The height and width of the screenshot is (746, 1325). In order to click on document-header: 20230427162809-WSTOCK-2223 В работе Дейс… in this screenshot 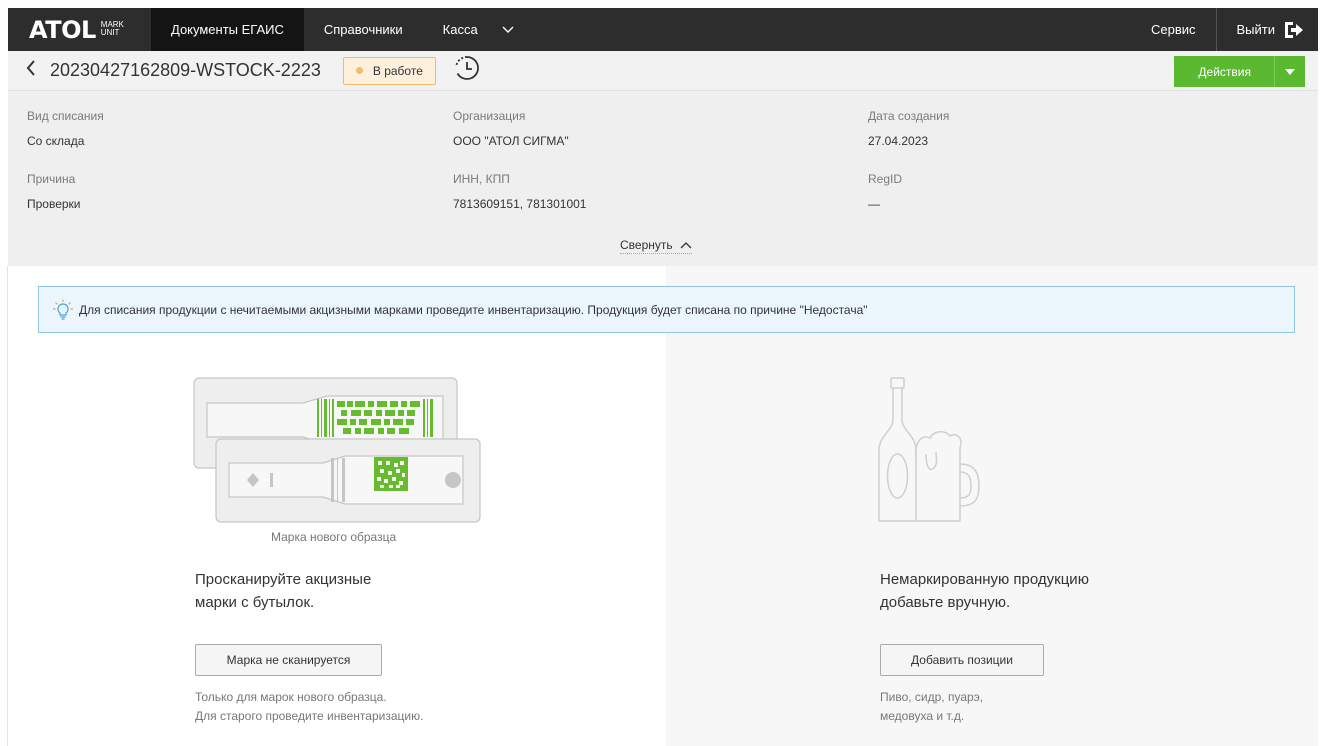, I will do `click(663, 71)`.